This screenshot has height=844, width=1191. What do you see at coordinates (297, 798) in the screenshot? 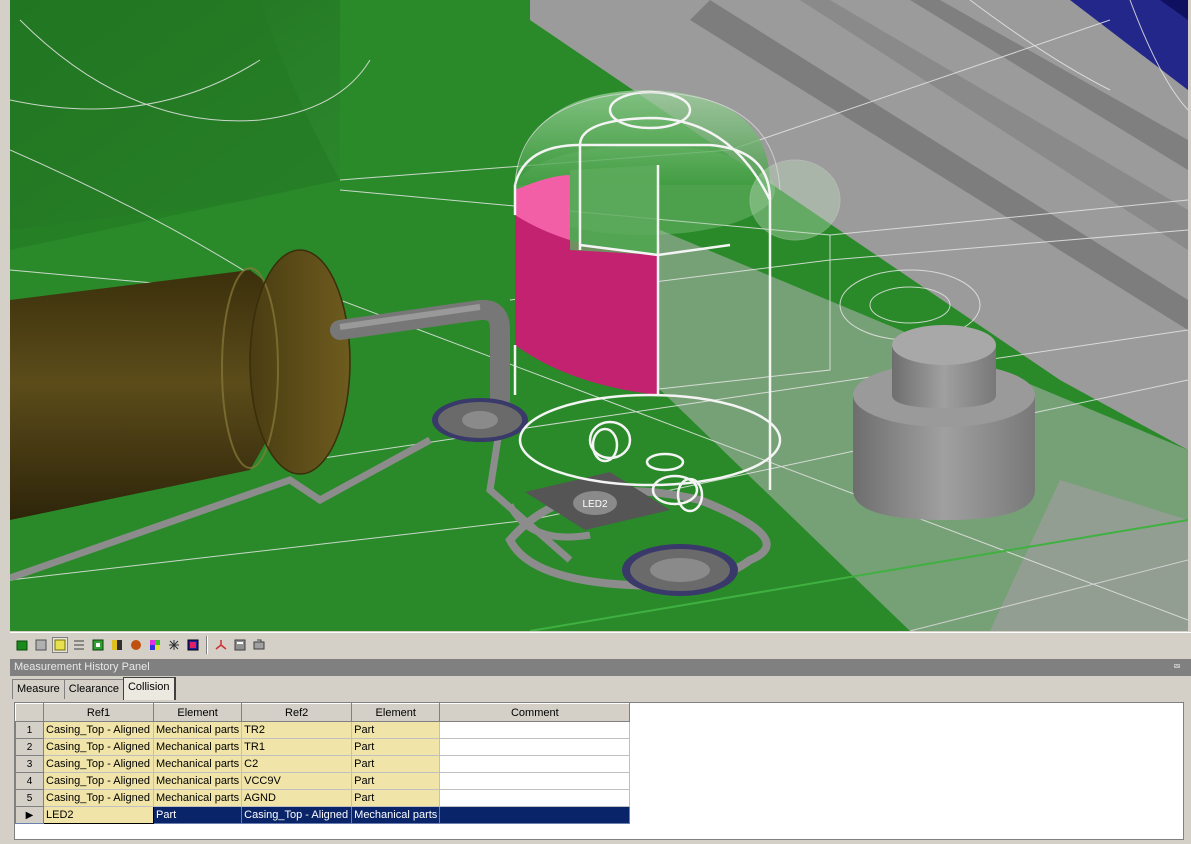
I see `cell-ref2: AGND` at bounding box center [297, 798].